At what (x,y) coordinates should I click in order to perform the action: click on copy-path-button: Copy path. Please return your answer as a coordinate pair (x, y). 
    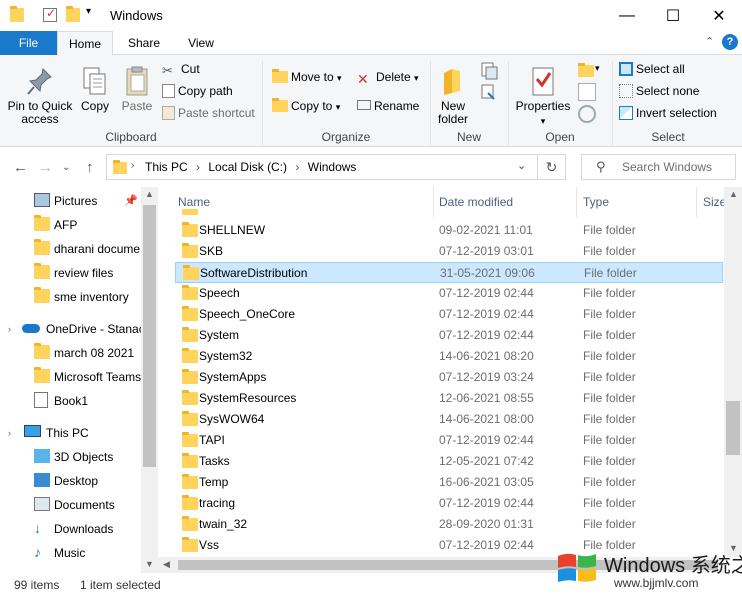
    Looking at the image, I should click on (197, 91).